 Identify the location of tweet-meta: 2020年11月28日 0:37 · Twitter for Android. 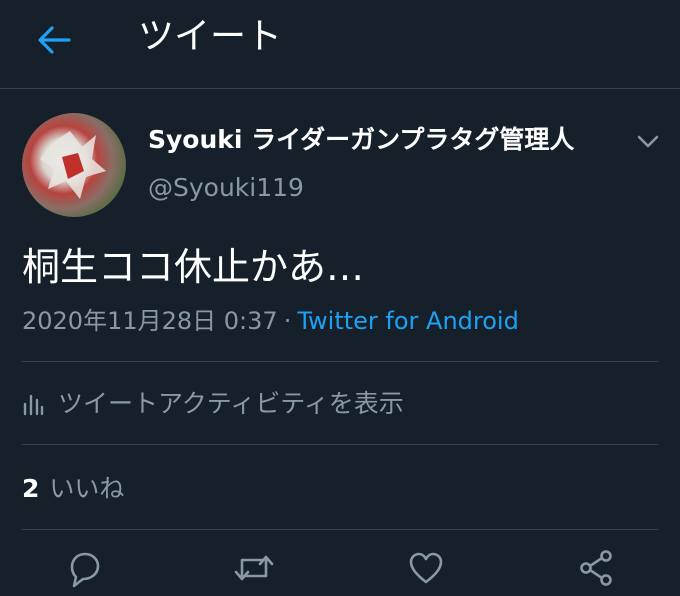
(270, 321).